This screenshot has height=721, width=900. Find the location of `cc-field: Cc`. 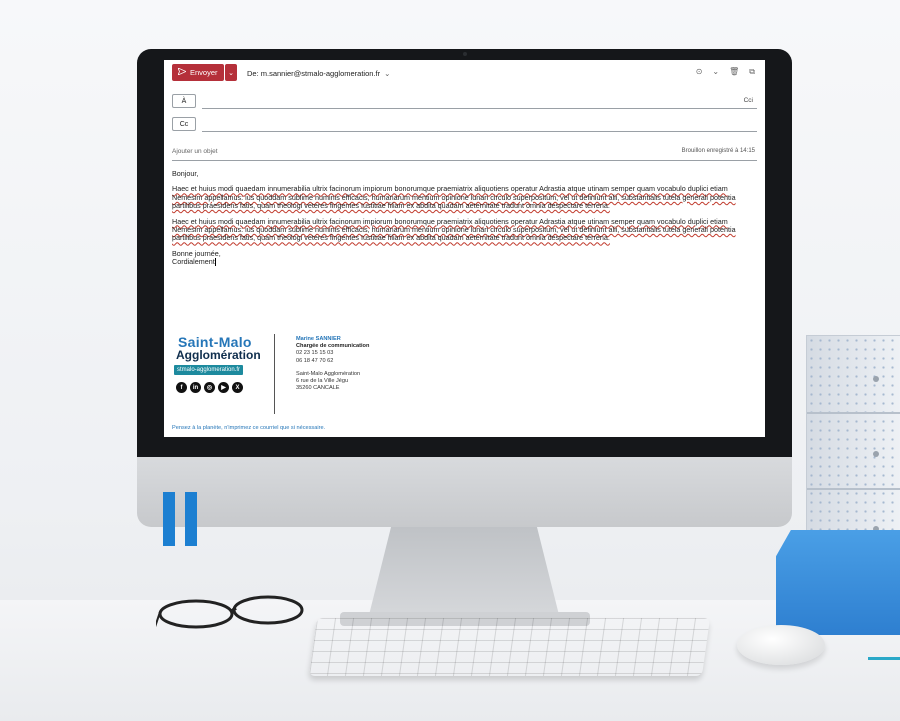

cc-field: Cc is located at coordinates (464, 125).